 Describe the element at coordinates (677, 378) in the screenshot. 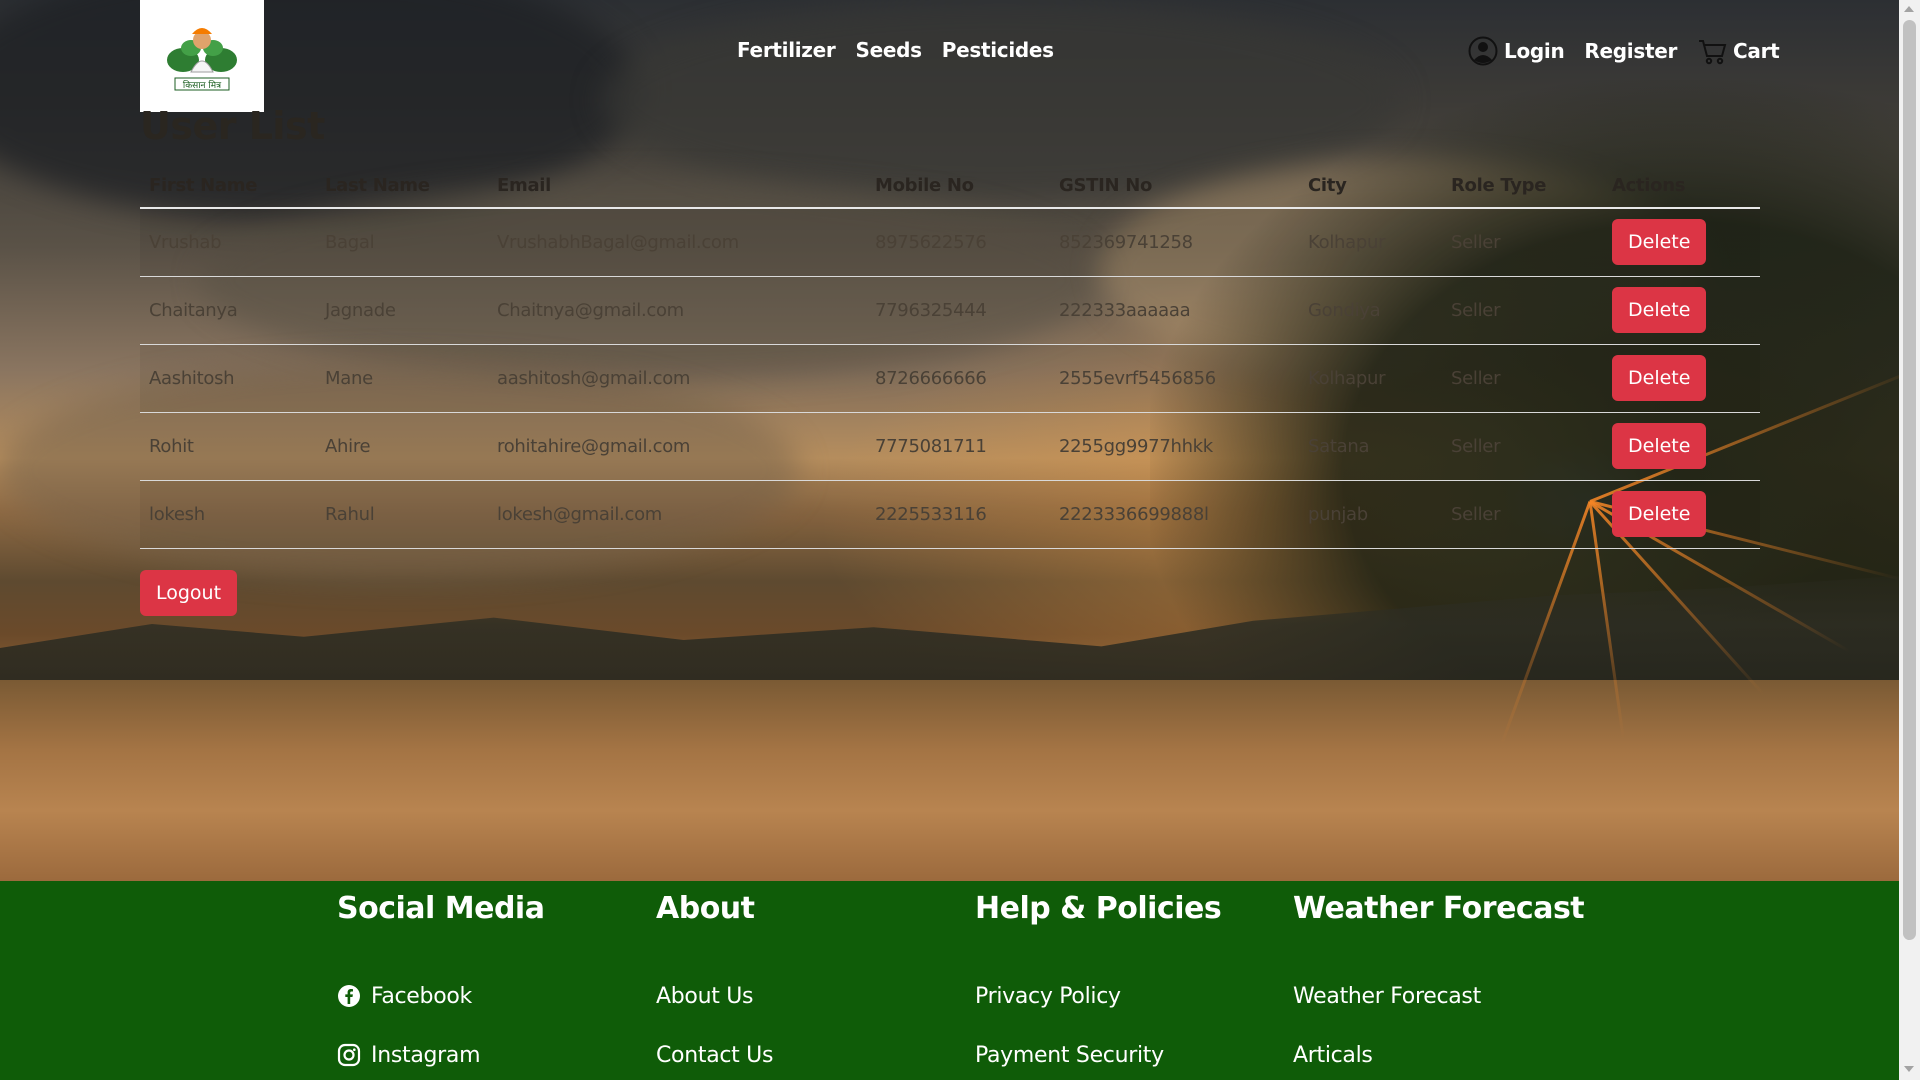

I see `cell-email: aashitosh@gmail.com` at that location.